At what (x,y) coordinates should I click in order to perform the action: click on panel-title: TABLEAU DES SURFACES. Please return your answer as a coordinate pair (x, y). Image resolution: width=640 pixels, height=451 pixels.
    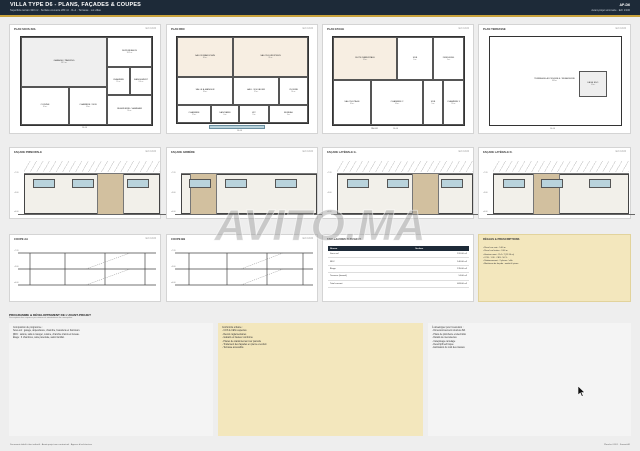
    Looking at the image, I should click on (344, 239).